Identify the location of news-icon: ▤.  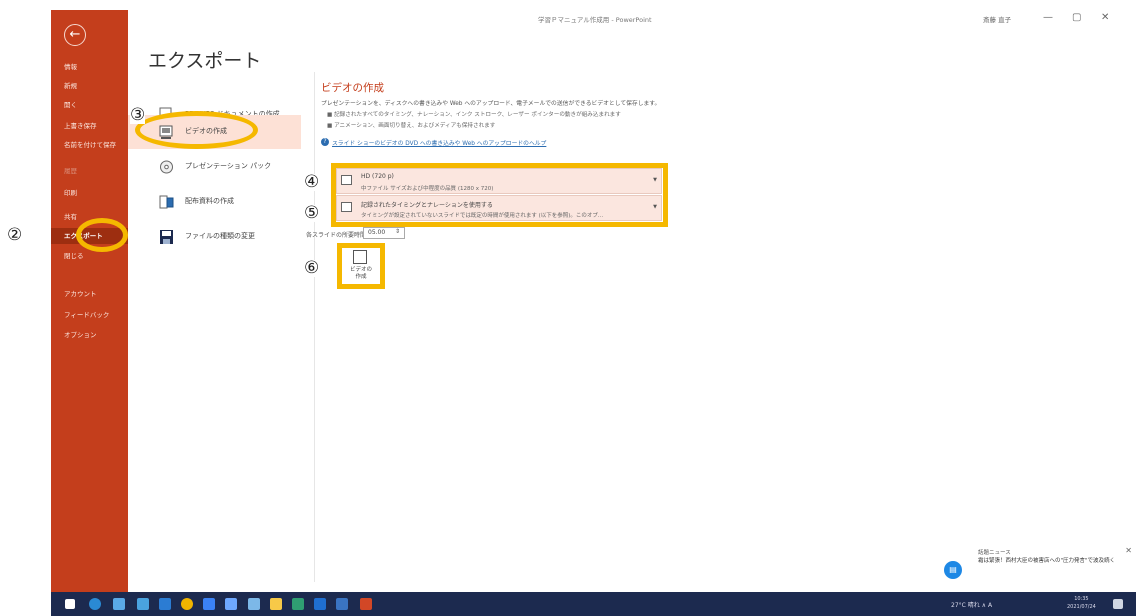
(953, 570).